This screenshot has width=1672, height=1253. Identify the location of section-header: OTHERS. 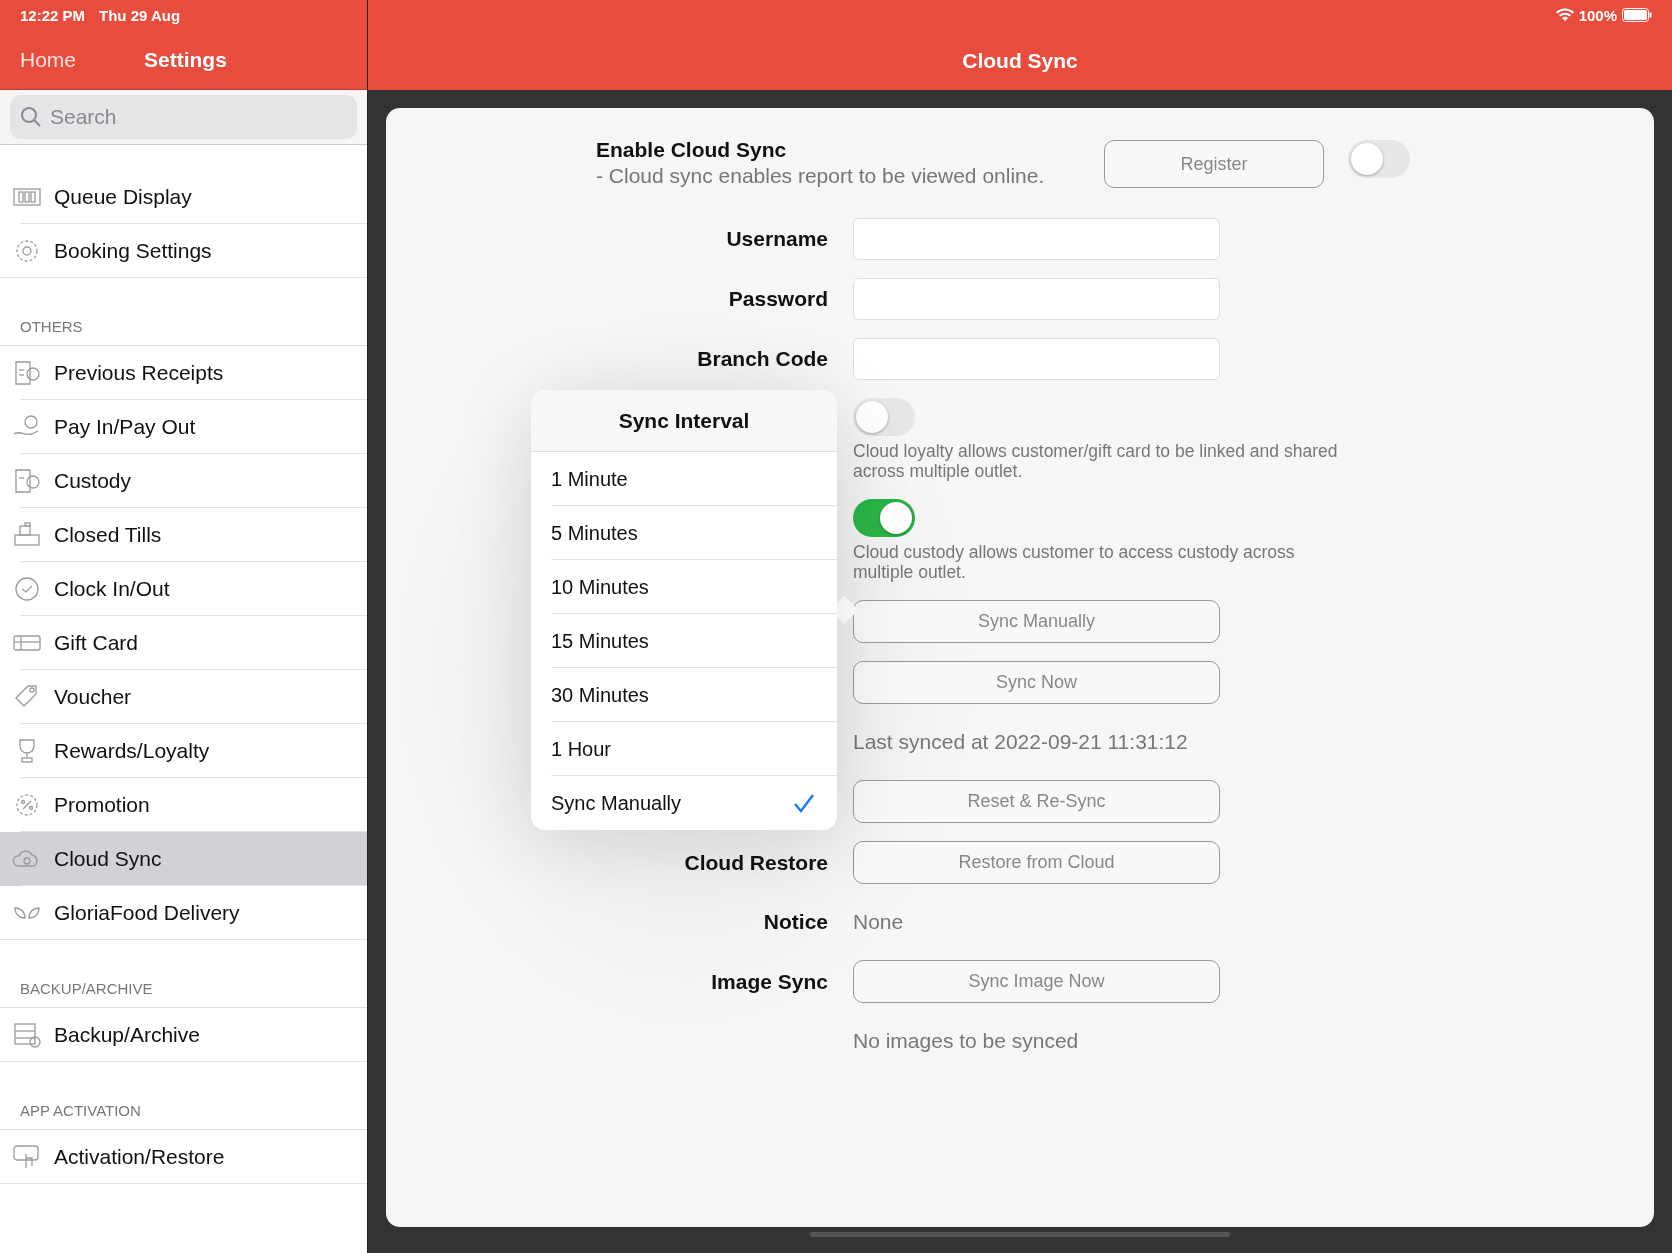
(51, 326).